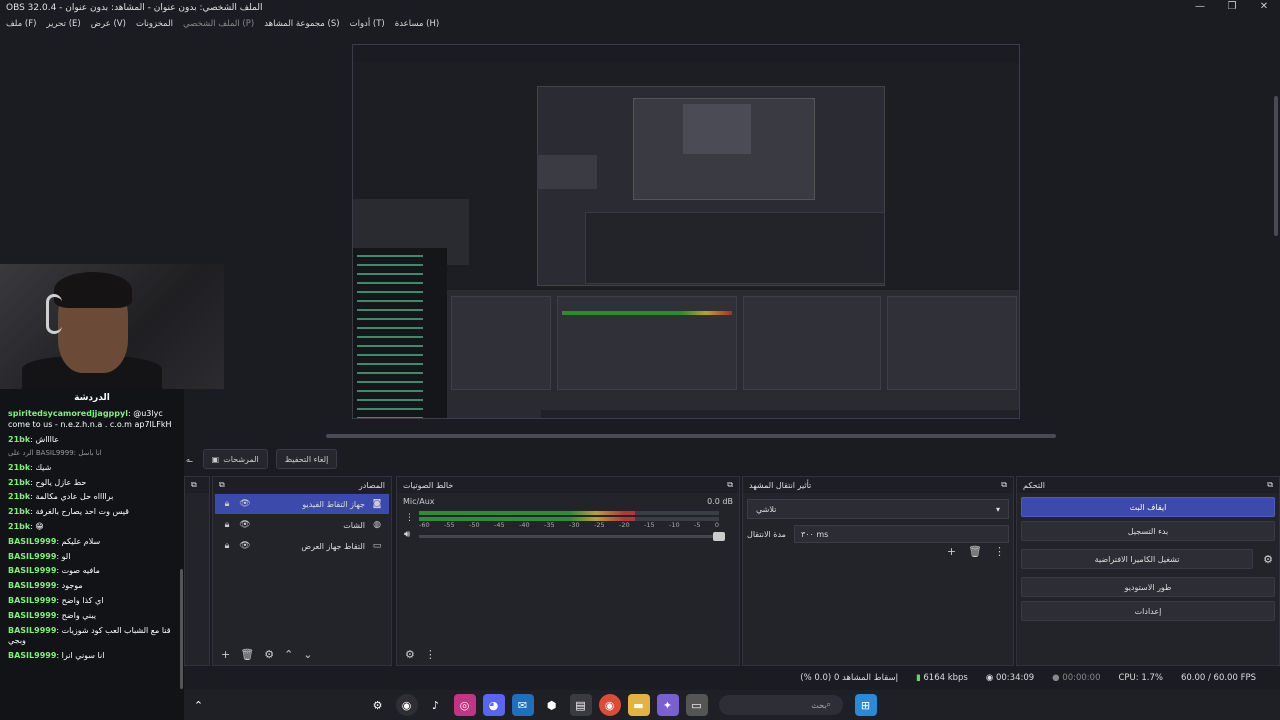 The height and width of the screenshot is (720, 1280). What do you see at coordinates (424, 525) in the screenshot?
I see `meter-tick-label: -60` at bounding box center [424, 525].